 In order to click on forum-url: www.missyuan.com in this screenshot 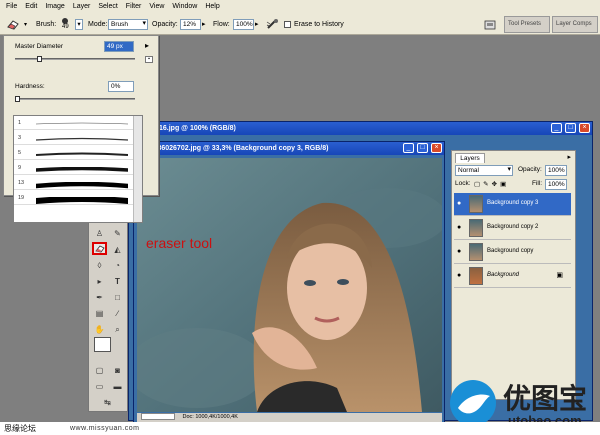, I will do `click(105, 428)`.